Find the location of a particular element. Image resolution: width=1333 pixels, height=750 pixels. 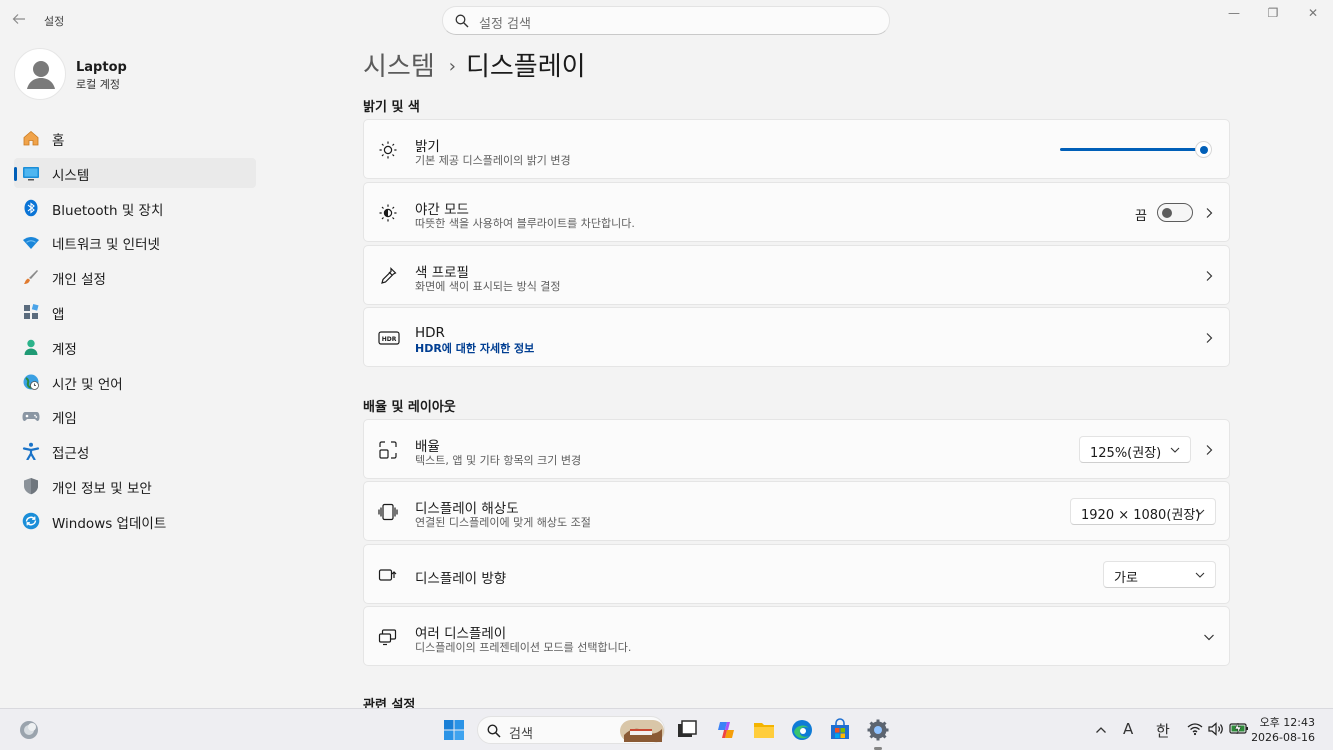

resolution-dropdown: 1920 × 1080(권장) is located at coordinates (1143, 511).